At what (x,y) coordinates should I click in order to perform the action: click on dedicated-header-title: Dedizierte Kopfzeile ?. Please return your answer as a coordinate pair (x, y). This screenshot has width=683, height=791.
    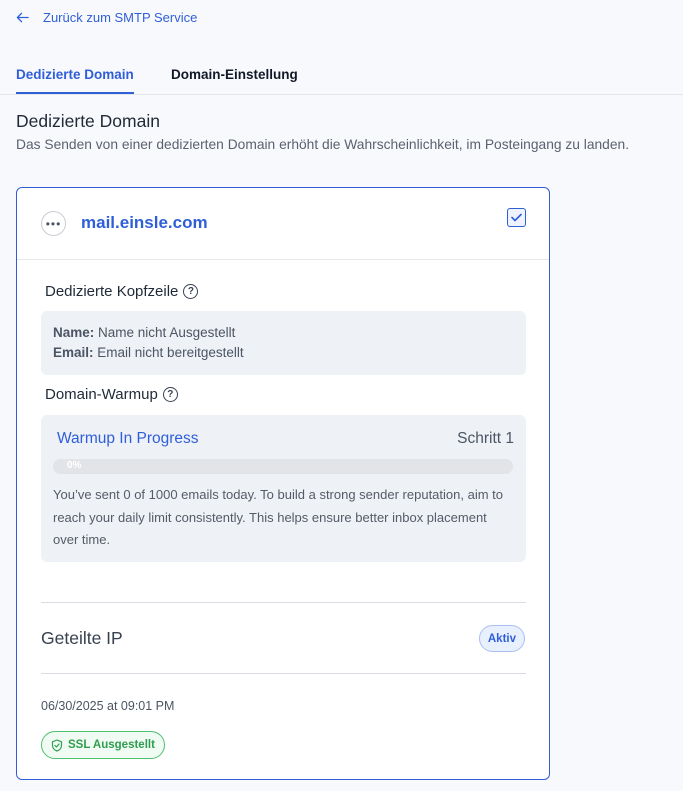
    Looking at the image, I should click on (122, 291).